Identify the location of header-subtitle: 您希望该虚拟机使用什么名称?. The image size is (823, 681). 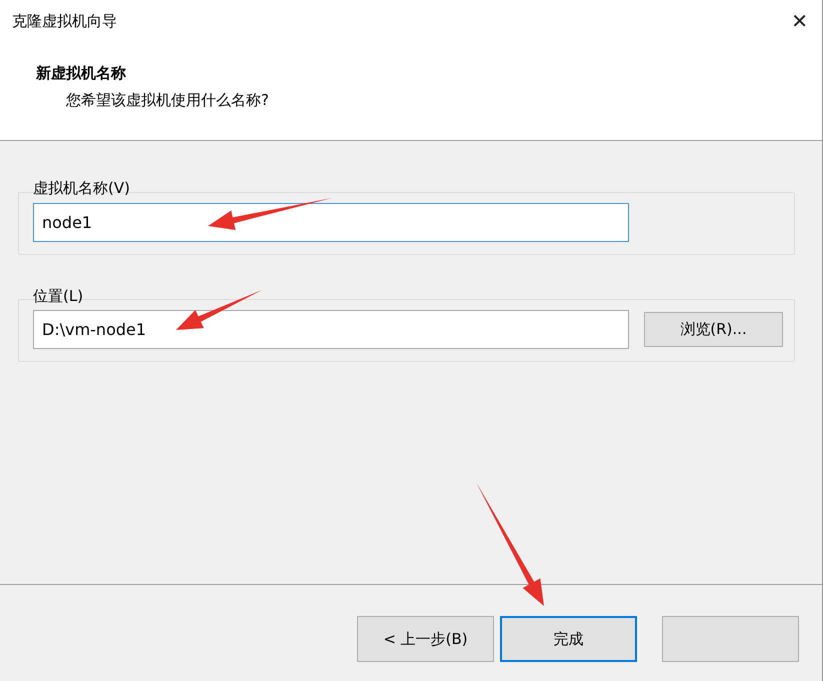
(167, 100).